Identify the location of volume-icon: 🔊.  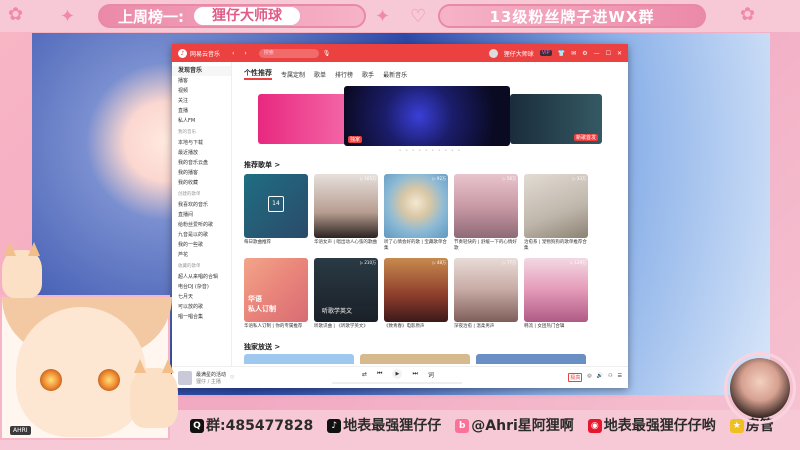
(600, 377).